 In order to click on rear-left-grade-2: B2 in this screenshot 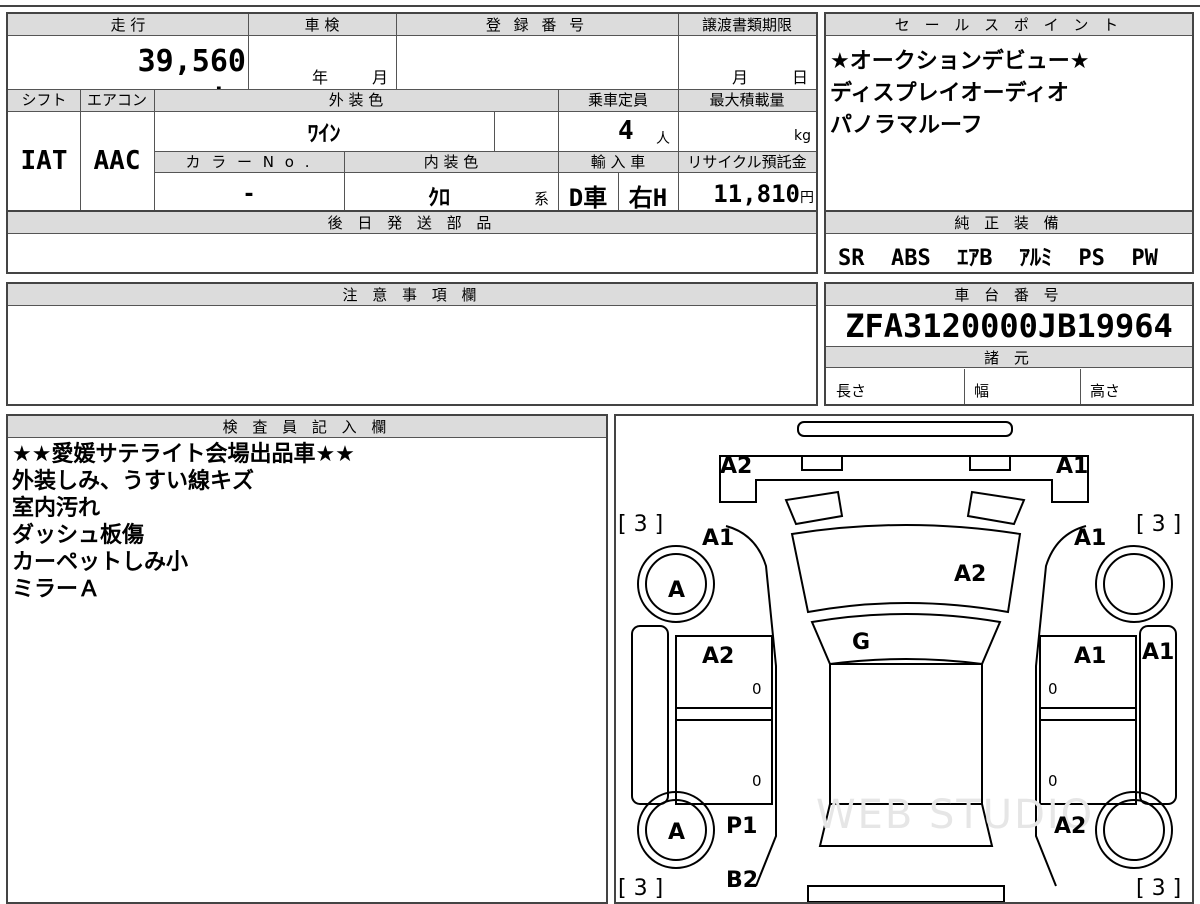, I will do `click(742, 880)`.